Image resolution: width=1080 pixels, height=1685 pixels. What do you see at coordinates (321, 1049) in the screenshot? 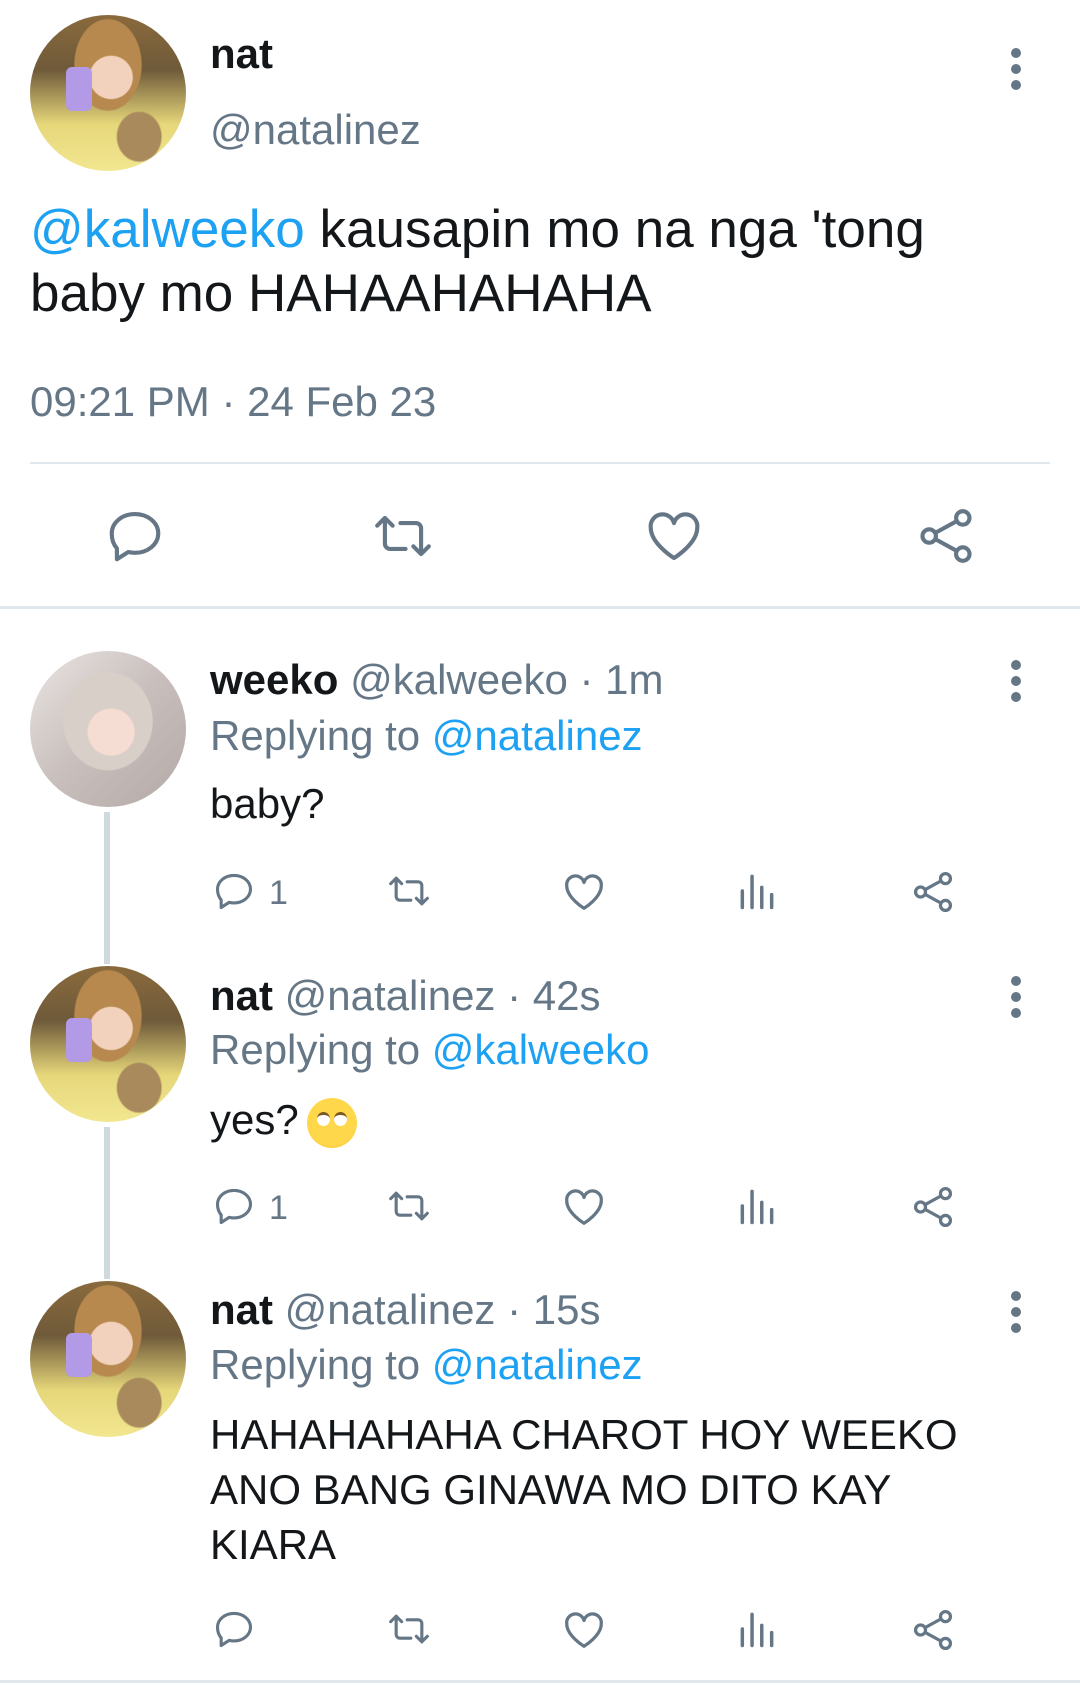
I see `reply2-replying-prefix: Replying to` at bounding box center [321, 1049].